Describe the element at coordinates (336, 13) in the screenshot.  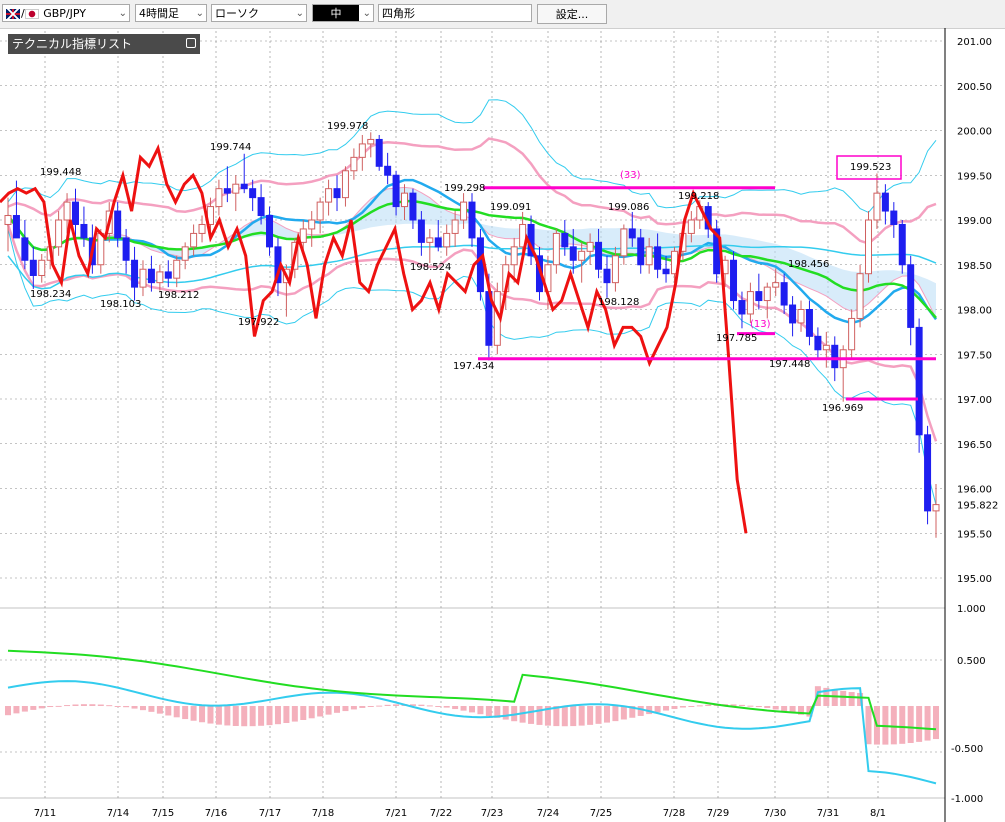
I see `tool-option-label: 中` at that location.